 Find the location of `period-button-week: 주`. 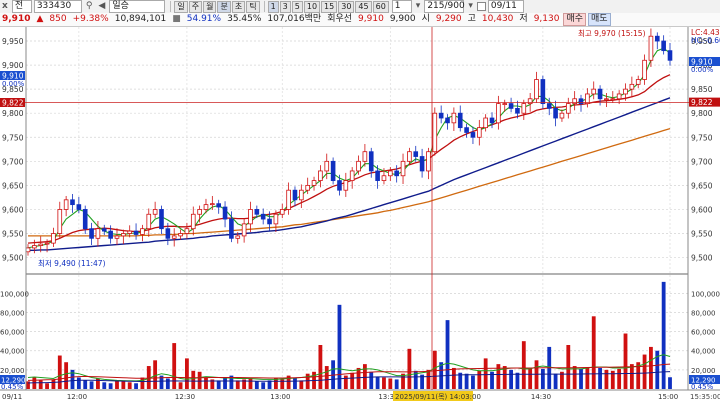

period-button-week: 주 is located at coordinates (195, 6).